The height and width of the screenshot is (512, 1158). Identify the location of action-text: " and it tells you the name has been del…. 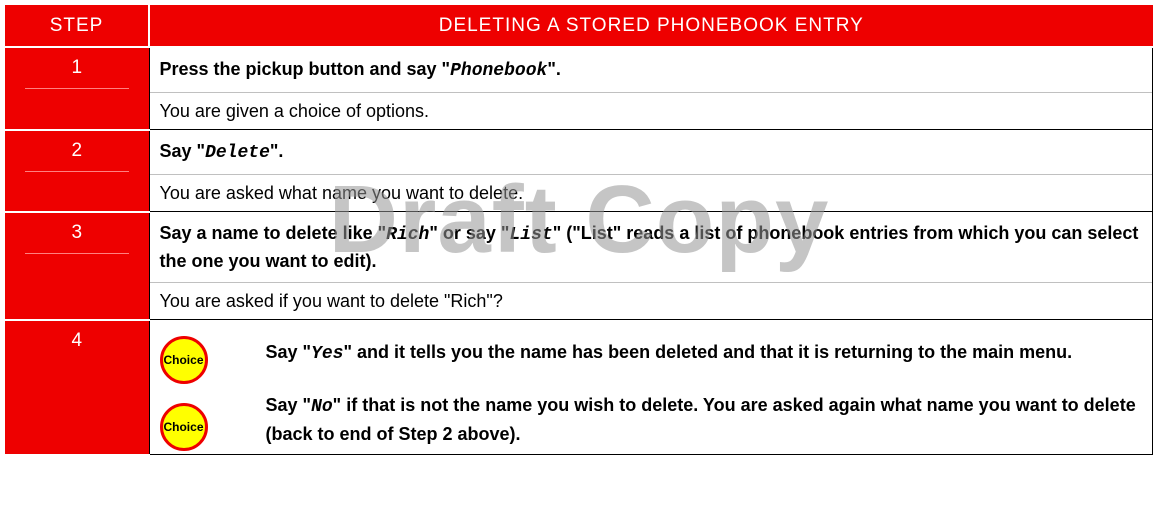
(708, 351).